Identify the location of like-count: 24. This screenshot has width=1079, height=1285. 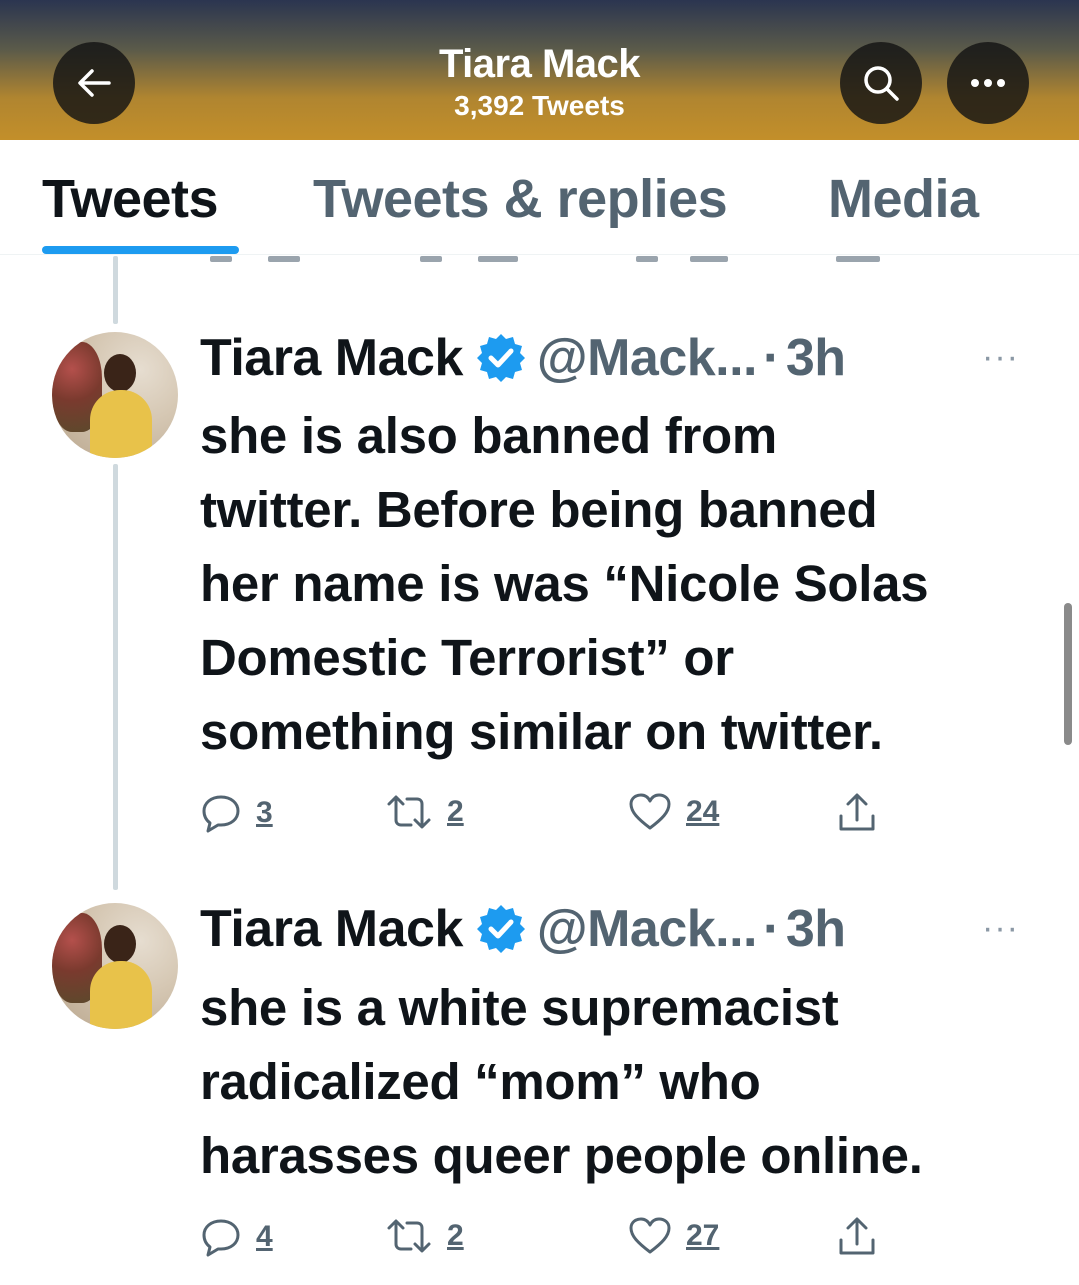
(703, 811).